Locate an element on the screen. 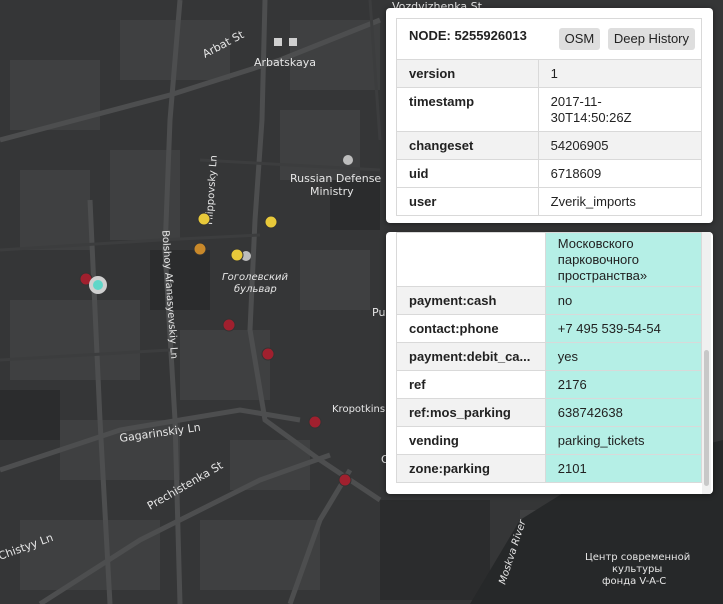  label-defense-1: Russian Defense is located at coordinates (335, 178).